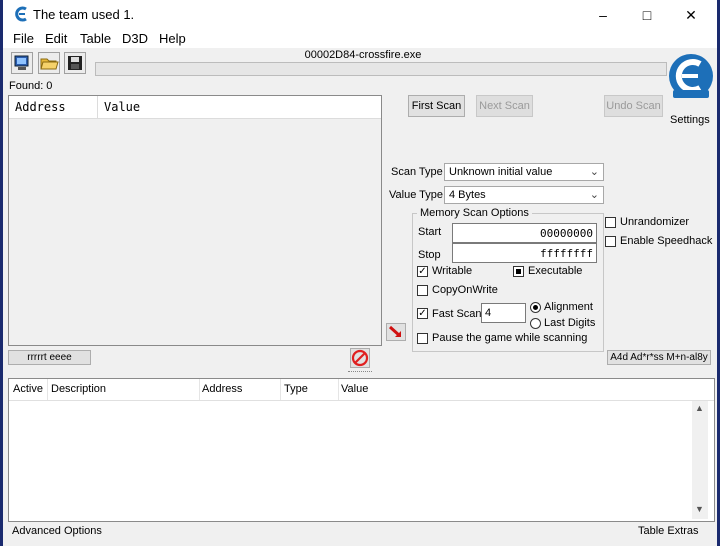  Describe the element at coordinates (535, 307) in the screenshot. I see `alignment-radio` at that location.